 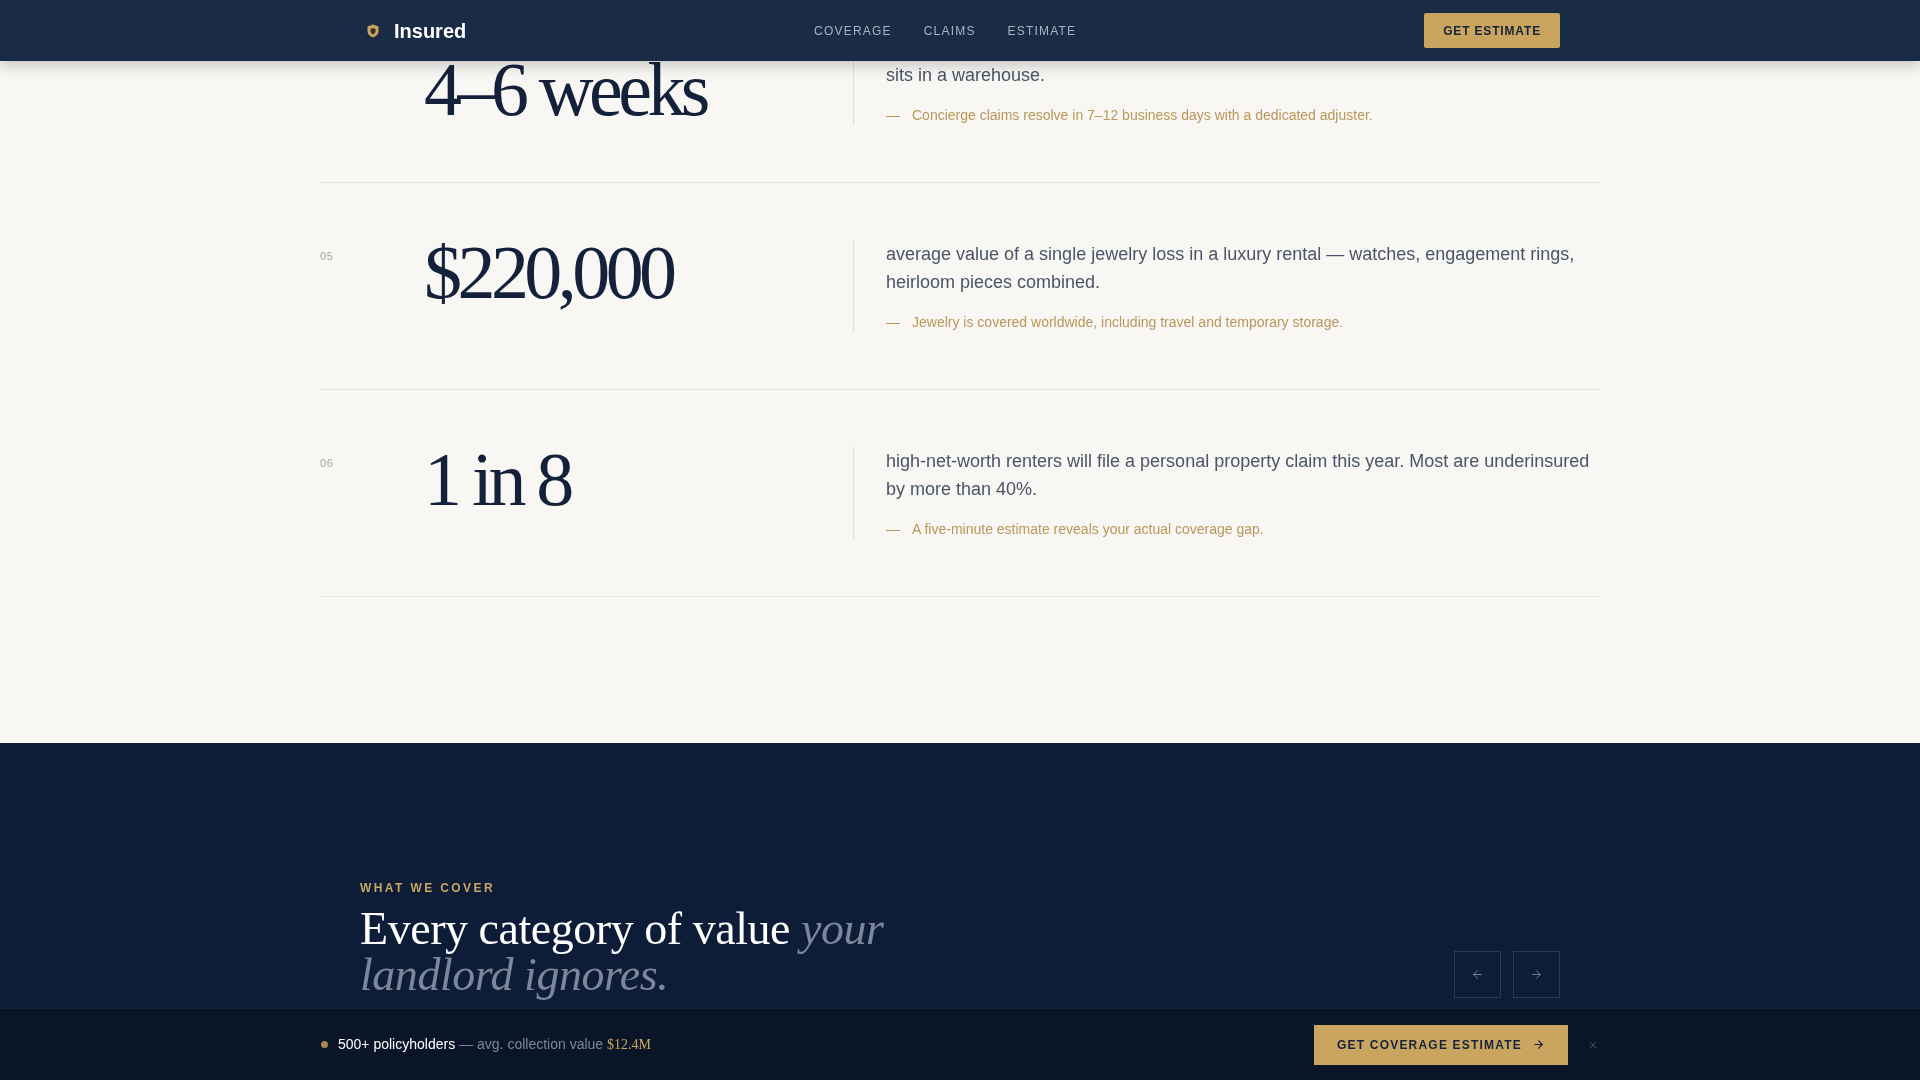 What do you see at coordinates (622, 952) in the screenshot?
I see `section-heading: Every category of value your landlord ignores.` at bounding box center [622, 952].